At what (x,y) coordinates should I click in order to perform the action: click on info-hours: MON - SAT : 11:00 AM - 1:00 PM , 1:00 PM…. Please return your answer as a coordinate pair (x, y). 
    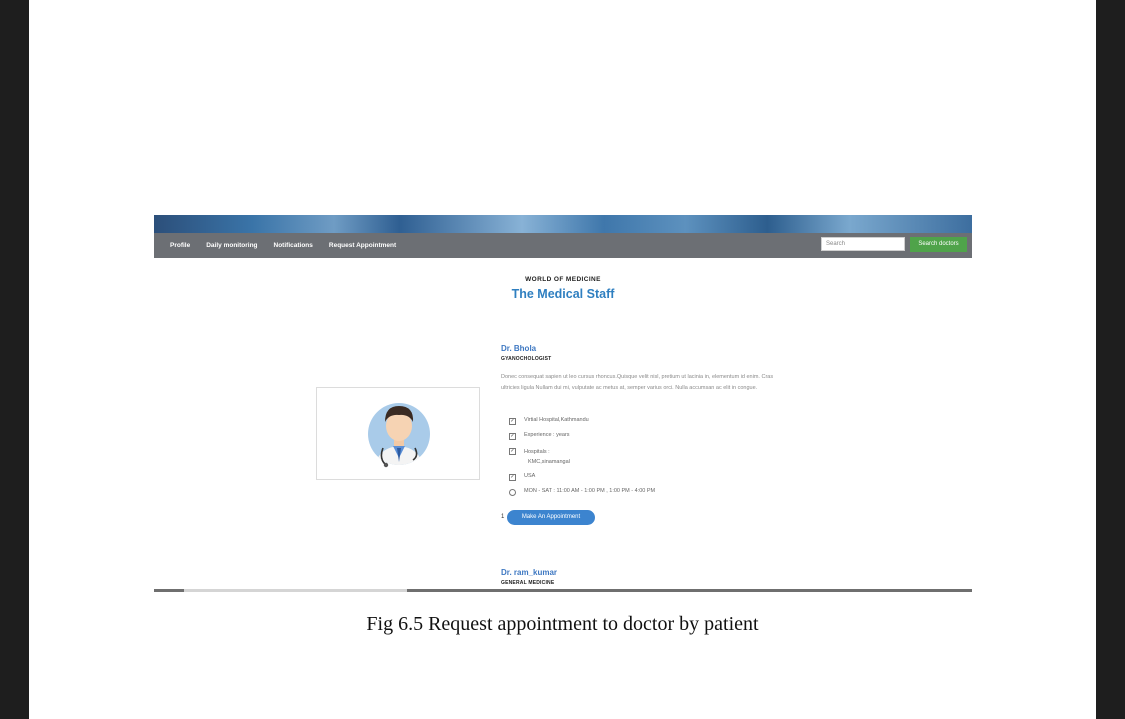
    Looking at the image, I should click on (582, 492).